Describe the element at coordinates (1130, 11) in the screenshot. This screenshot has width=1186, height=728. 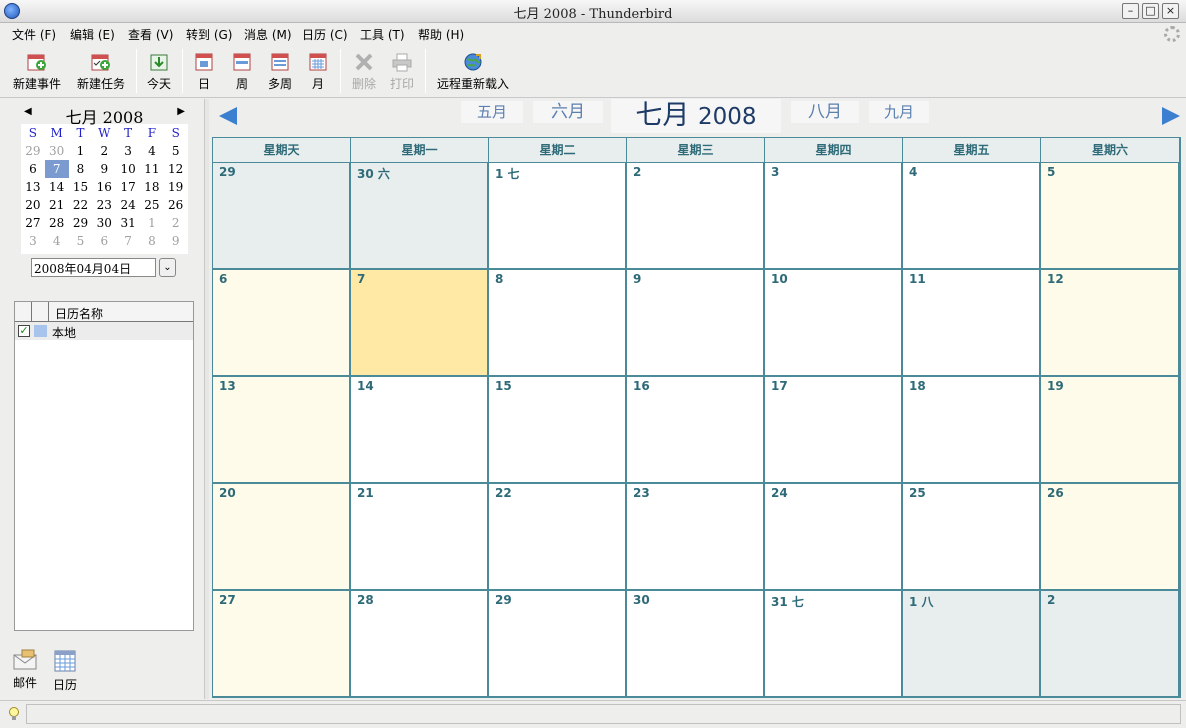
I see `minimize-button: –` at that location.